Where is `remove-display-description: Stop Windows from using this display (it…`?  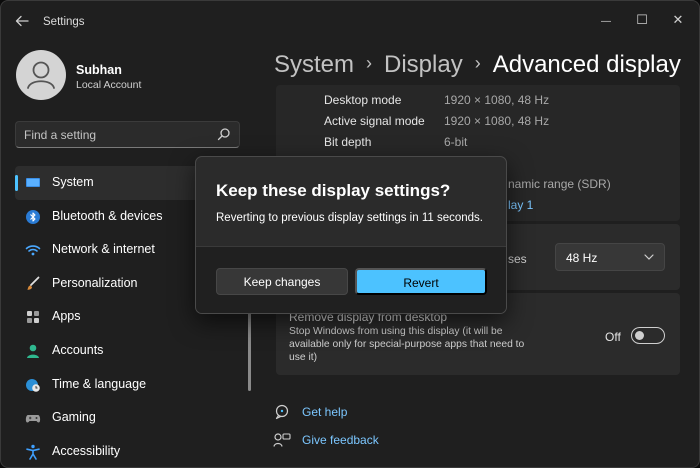 remove-display-description: Stop Windows from using this display (it… is located at coordinates (407, 344).